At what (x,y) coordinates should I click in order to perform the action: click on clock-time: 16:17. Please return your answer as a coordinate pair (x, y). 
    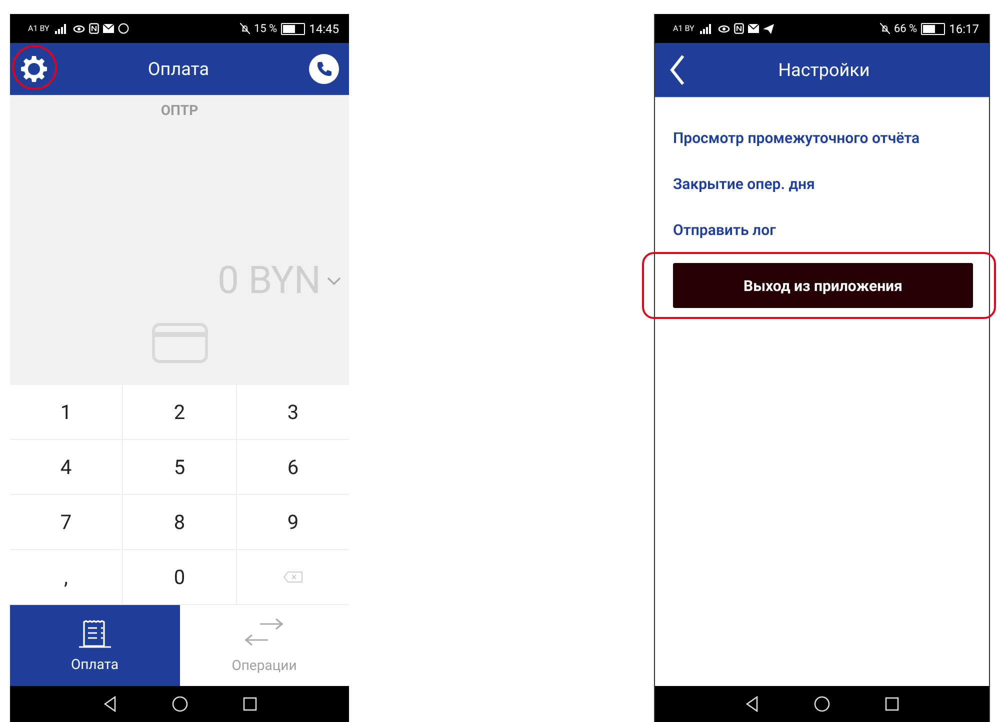
    Looking at the image, I should click on (964, 29).